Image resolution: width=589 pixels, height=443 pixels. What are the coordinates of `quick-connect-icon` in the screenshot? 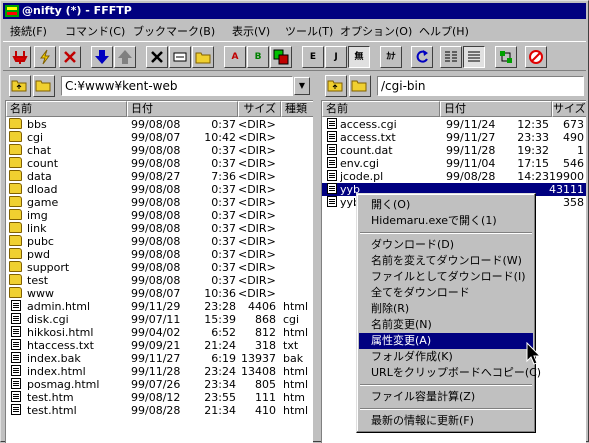 It's located at (45, 57).